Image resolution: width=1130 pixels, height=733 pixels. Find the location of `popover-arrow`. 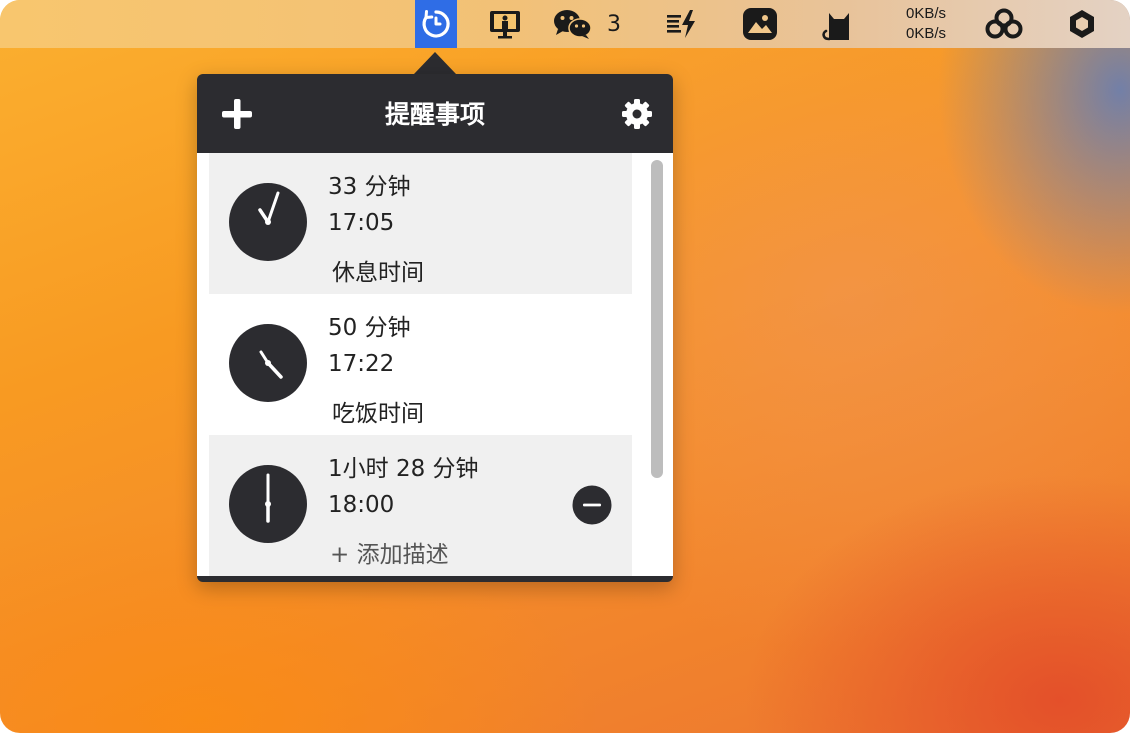

popover-arrow is located at coordinates (435, 63).